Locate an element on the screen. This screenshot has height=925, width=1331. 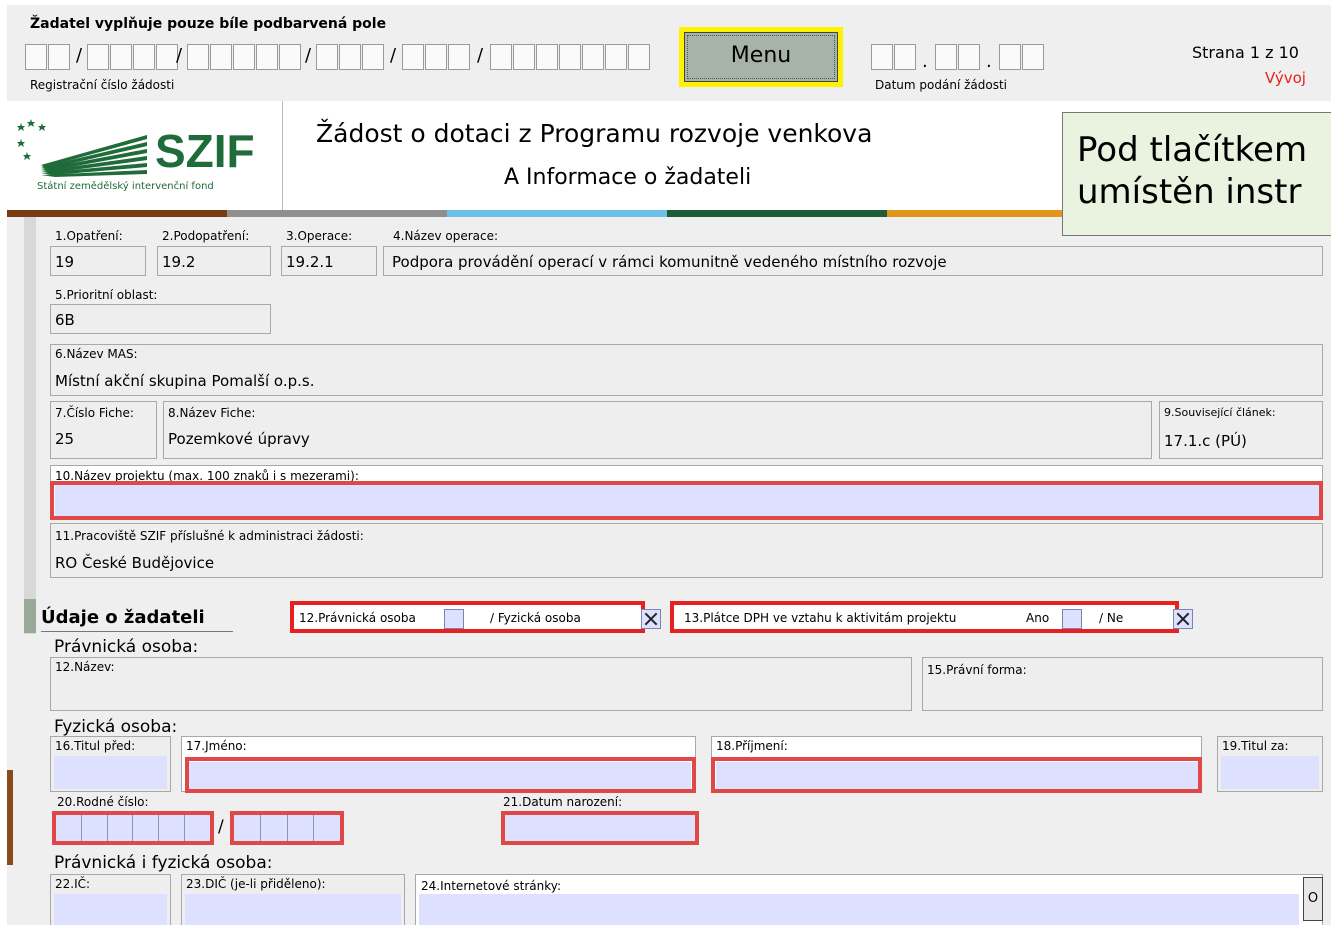
cislo-fiche-field: 7.Číslo Fiche: 25 is located at coordinates (103, 430).